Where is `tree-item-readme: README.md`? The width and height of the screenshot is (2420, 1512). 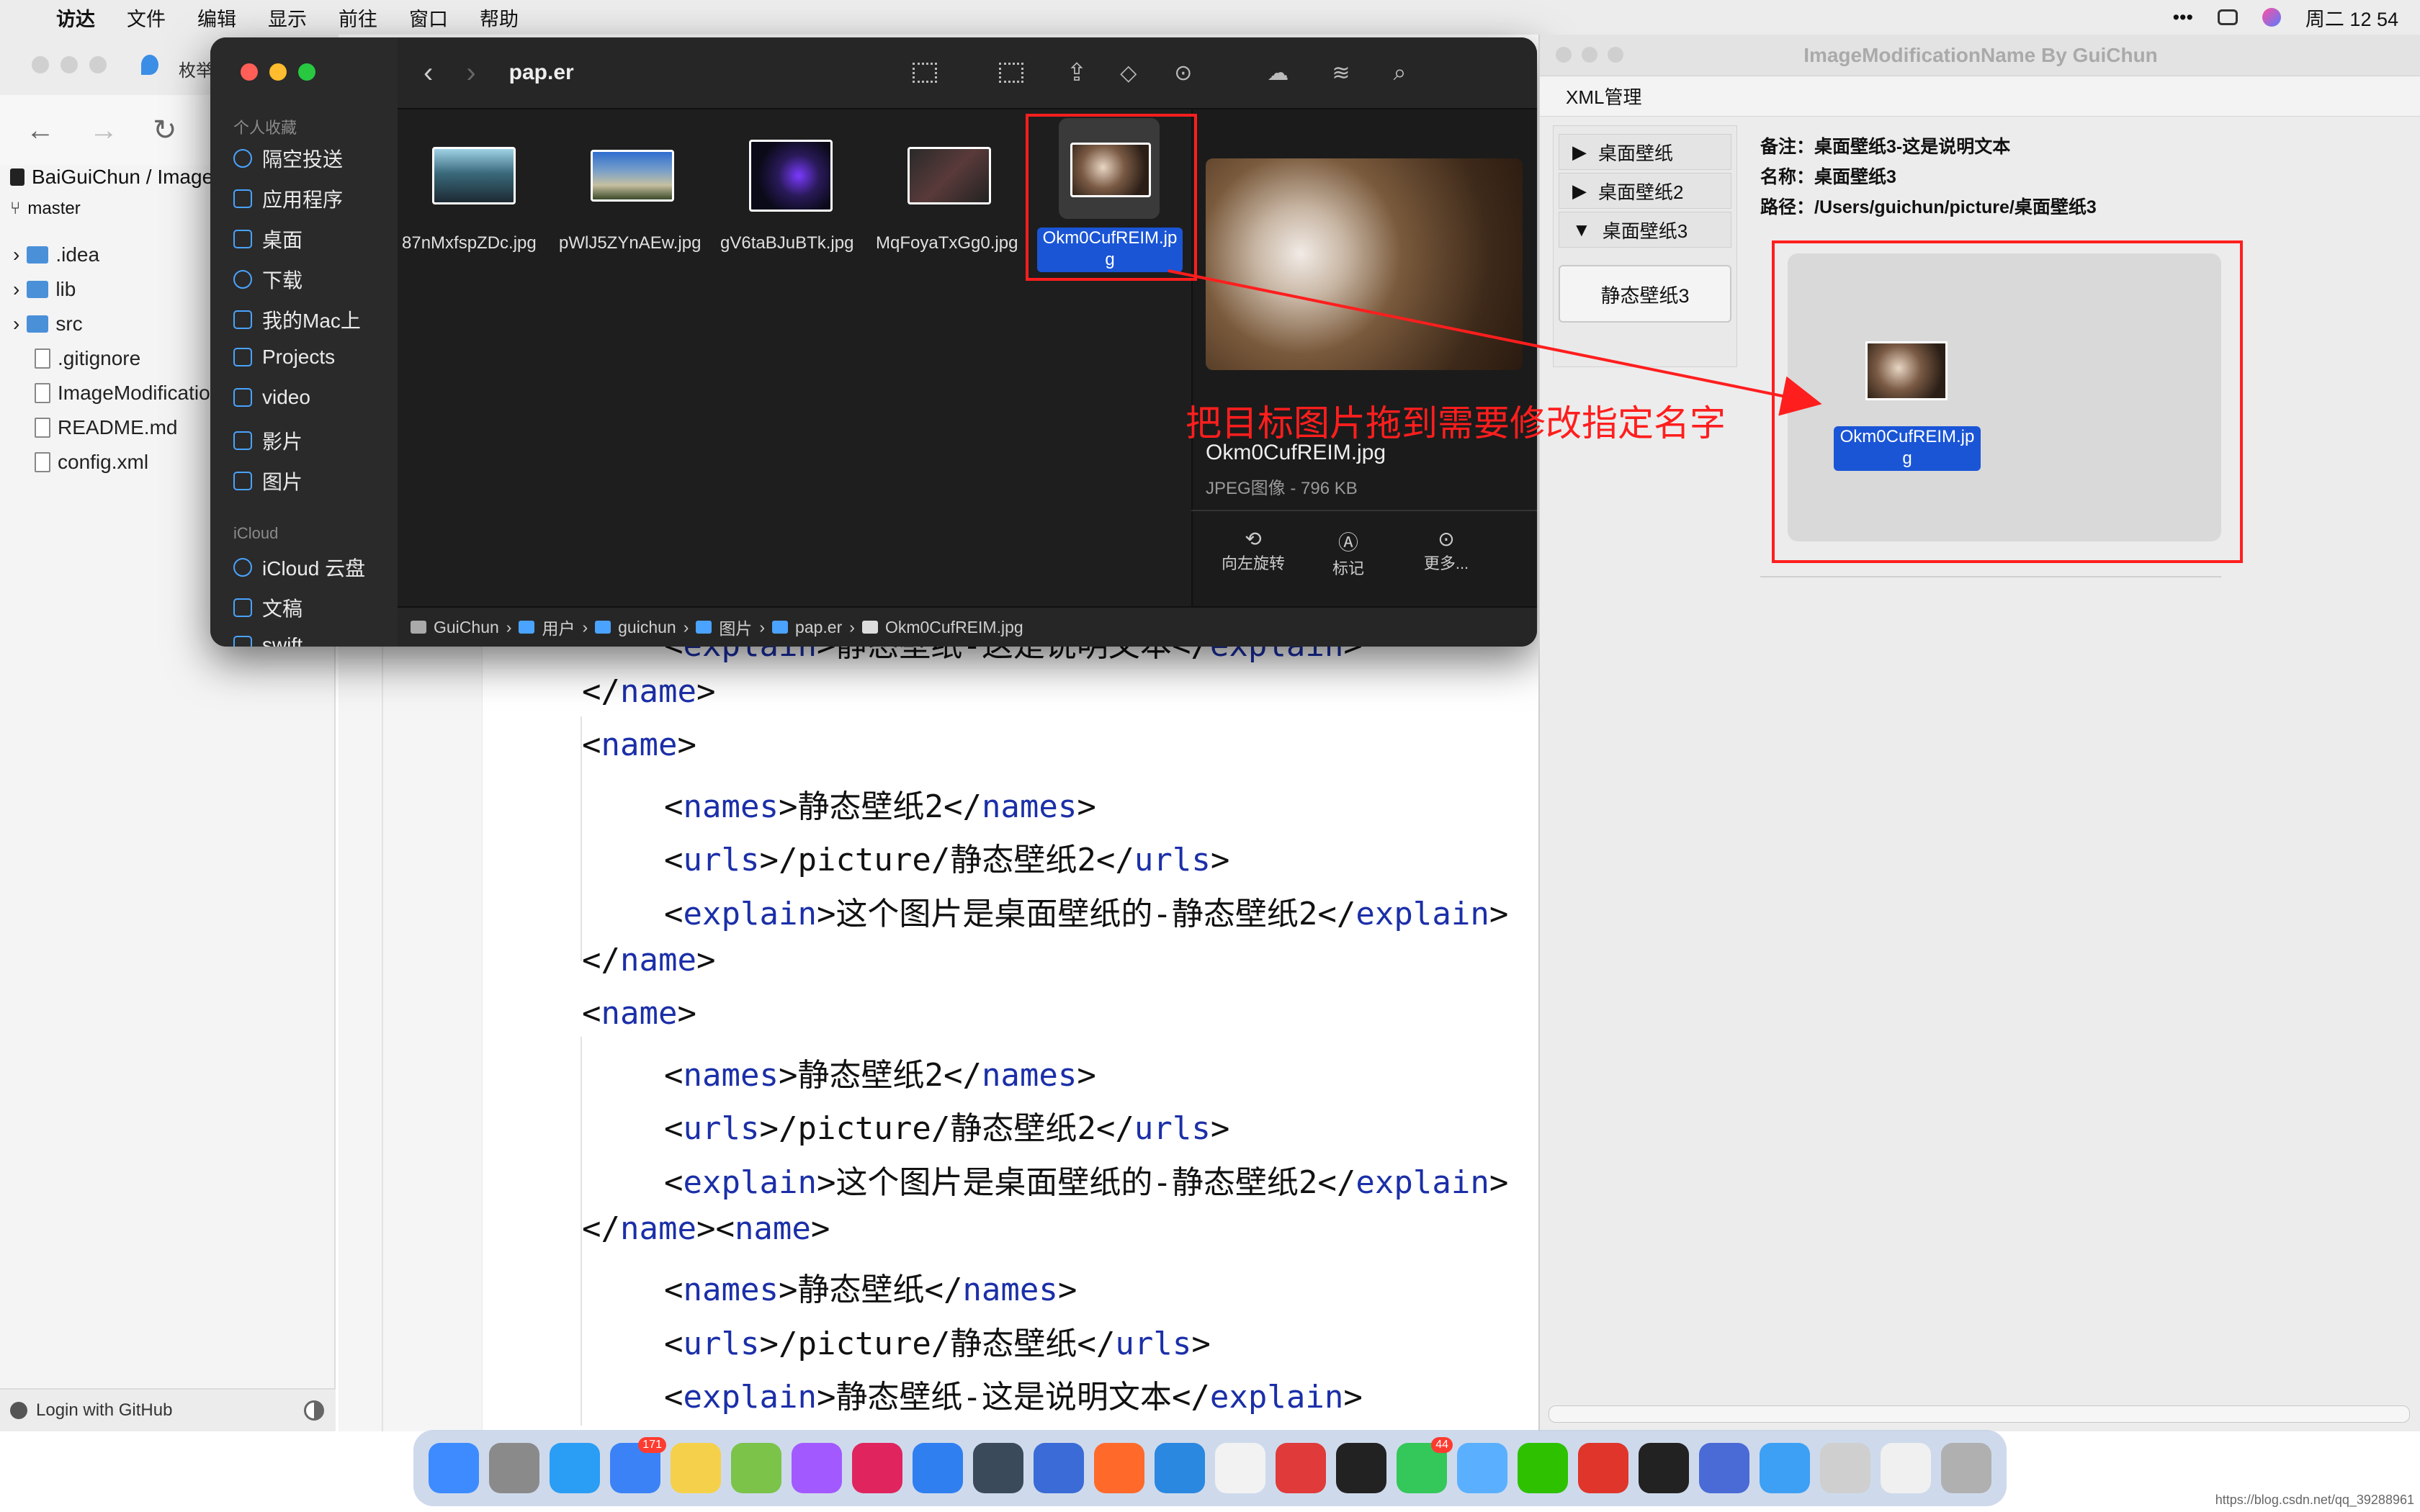
tree-item-readme: README.md is located at coordinates (106, 427).